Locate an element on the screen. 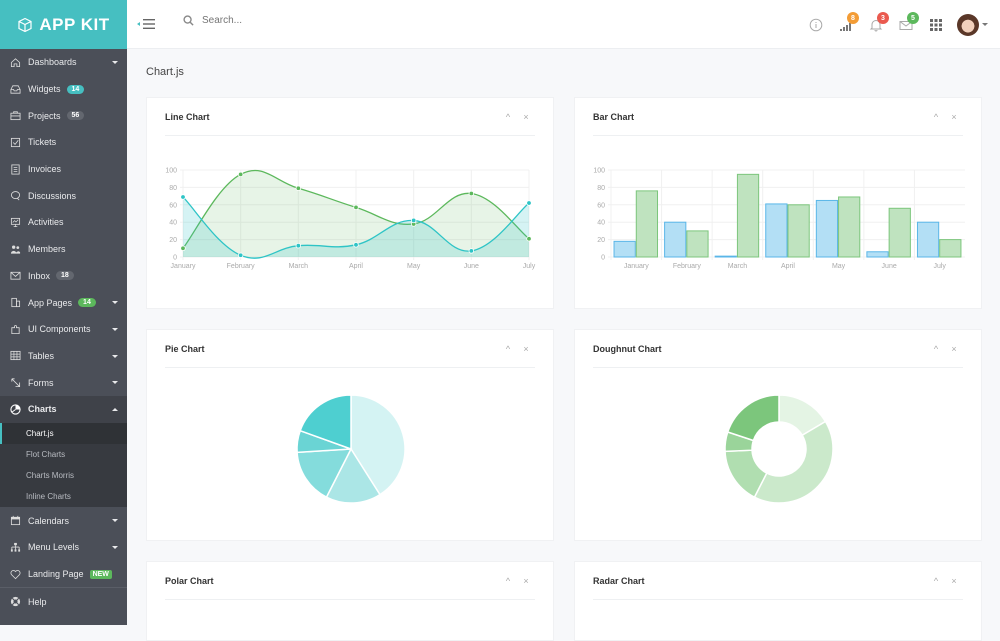 The image size is (1000, 641). x-tick-label: June is located at coordinates (471, 266).